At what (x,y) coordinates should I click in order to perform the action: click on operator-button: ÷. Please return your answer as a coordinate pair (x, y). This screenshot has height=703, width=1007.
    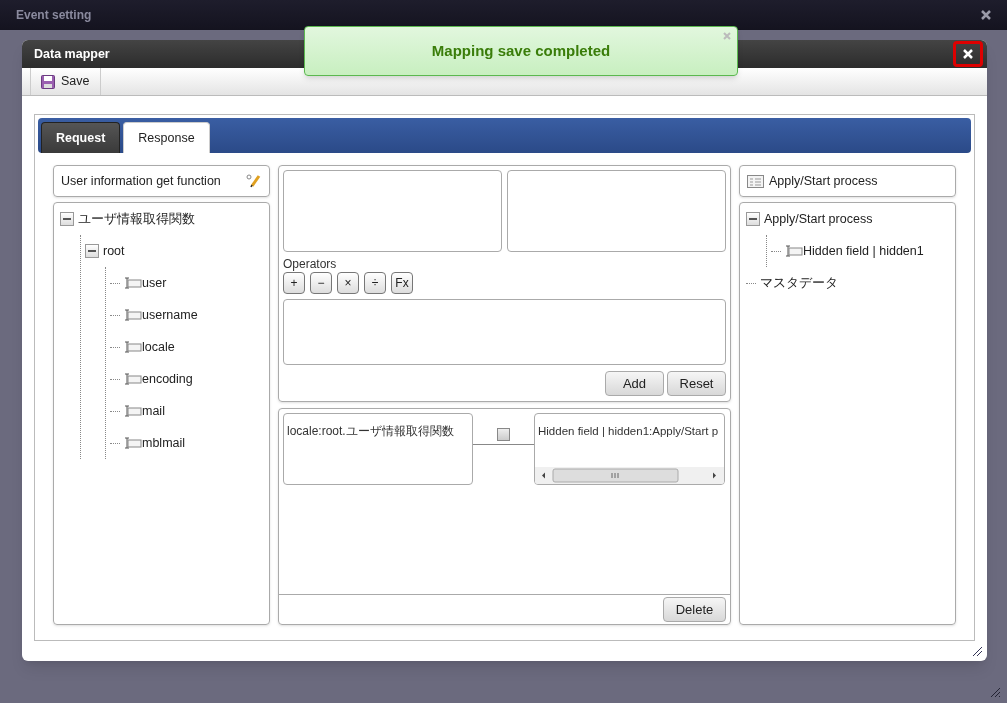
    Looking at the image, I should click on (375, 283).